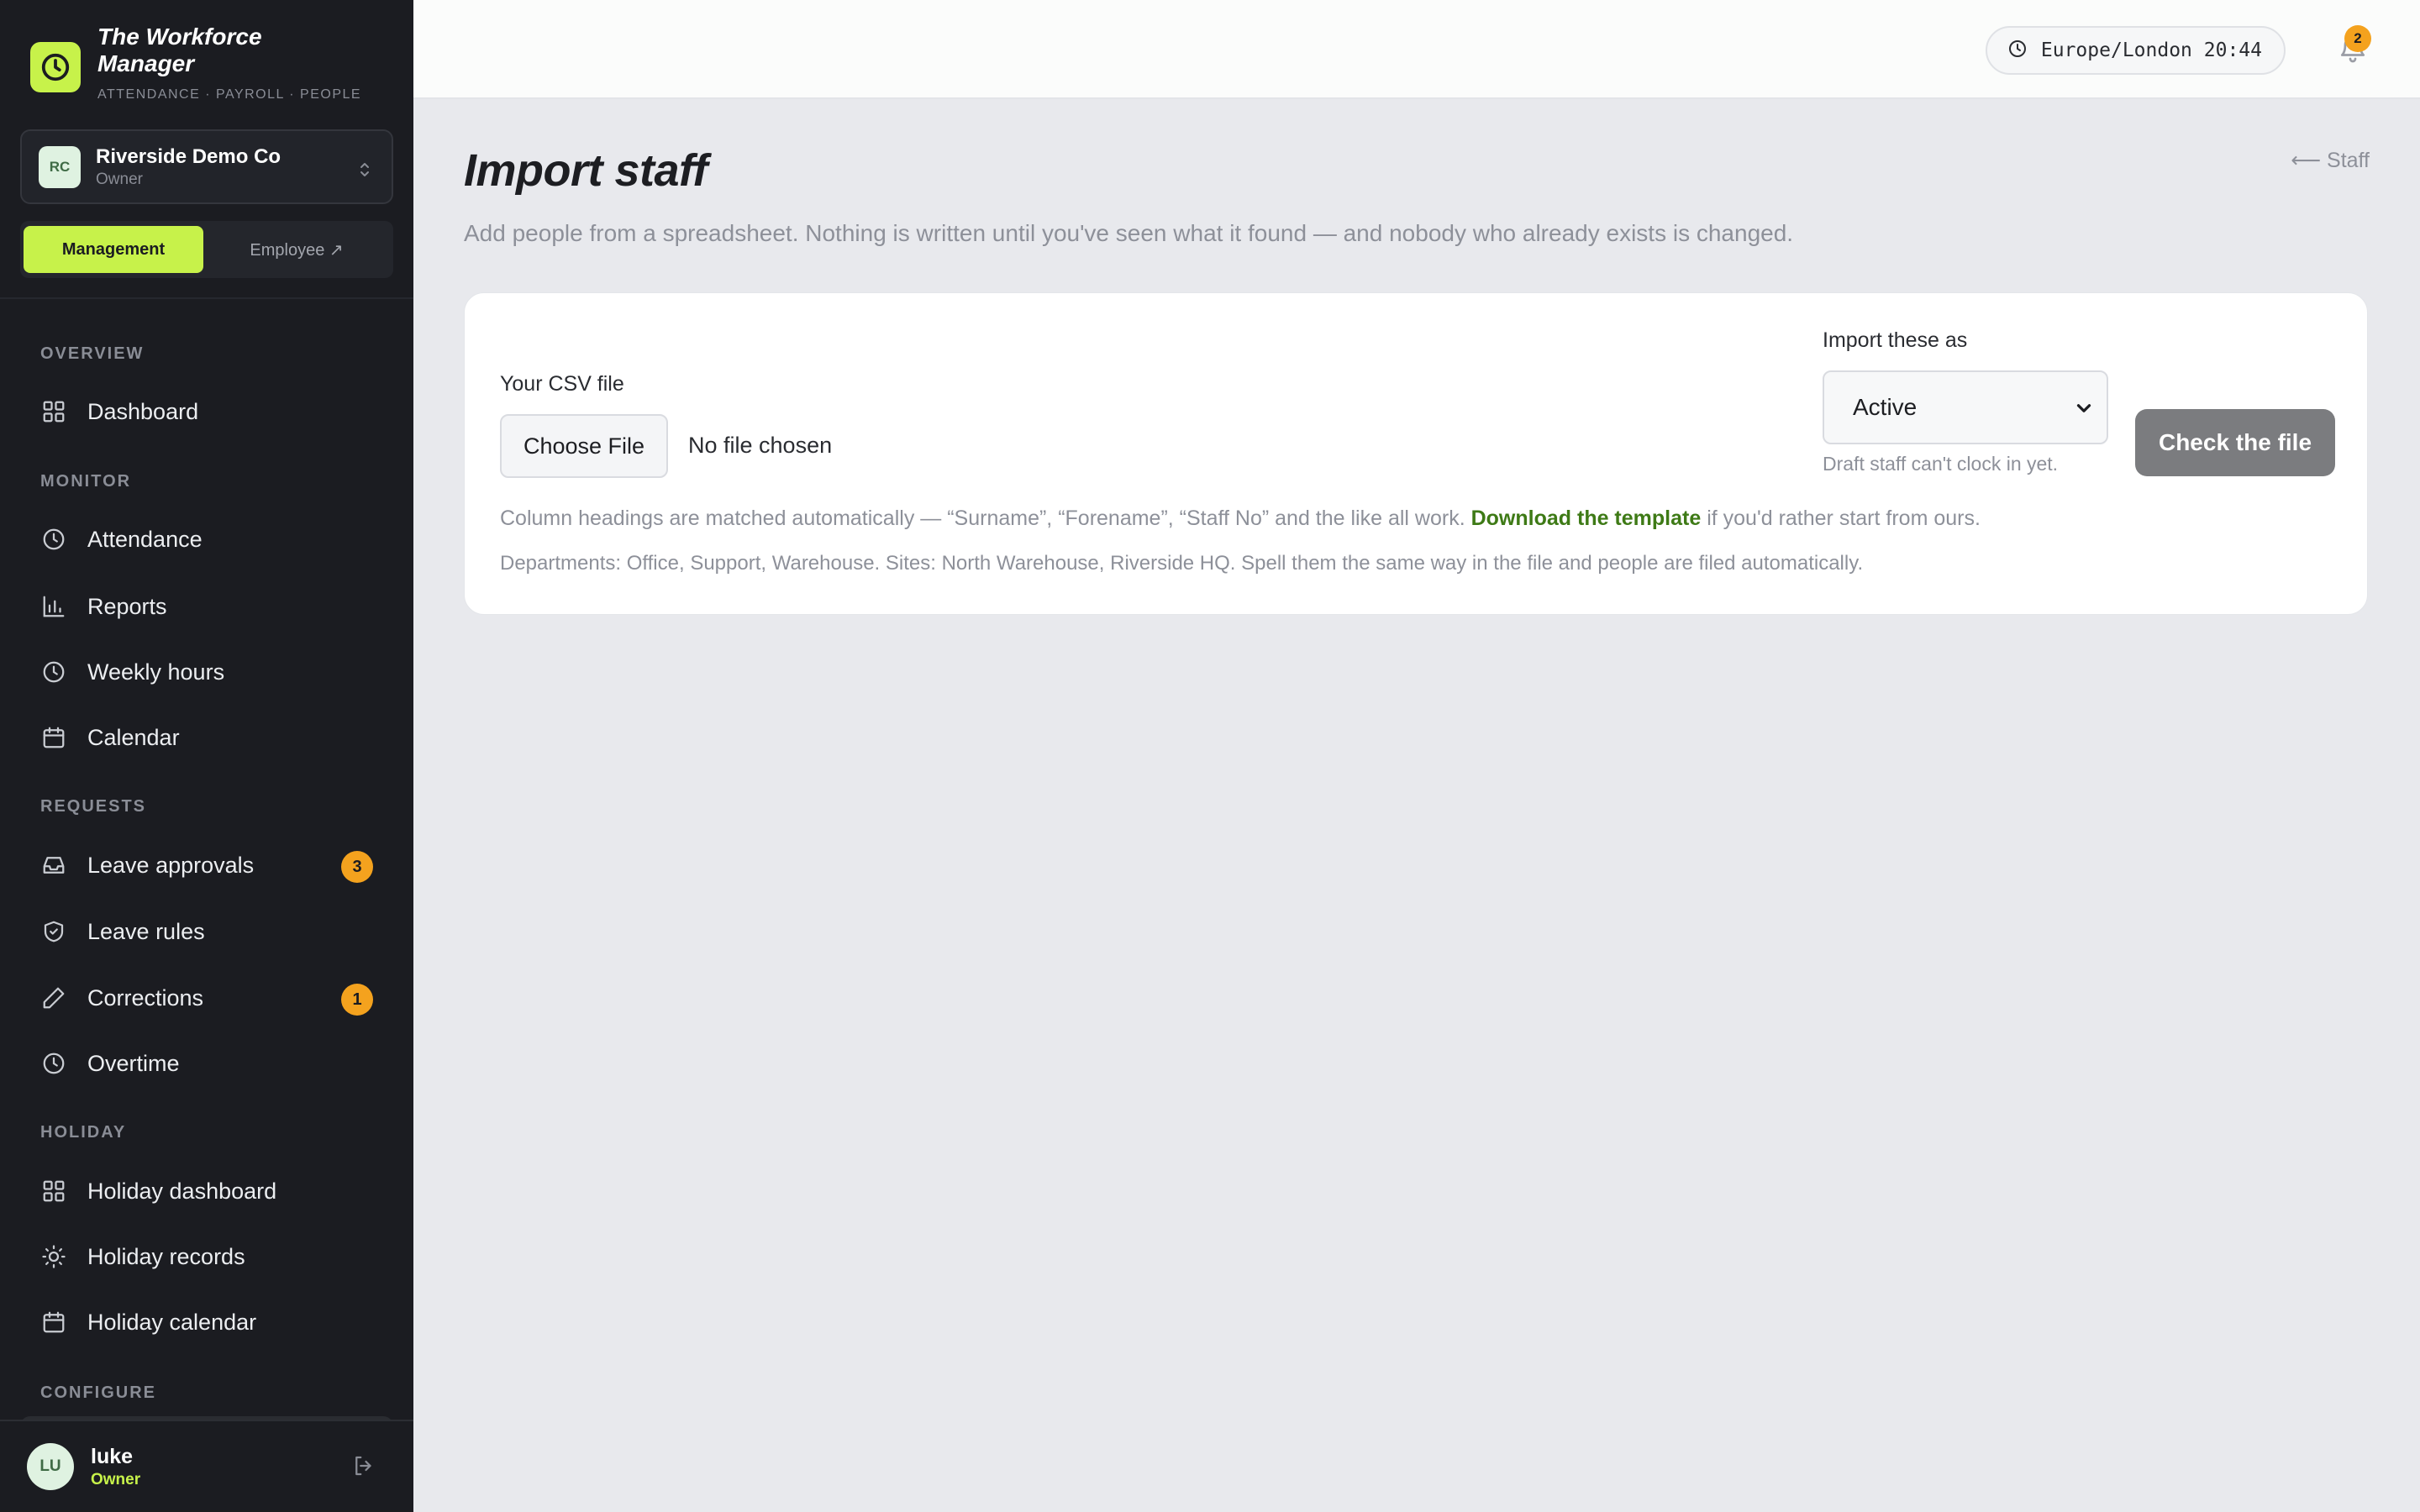  I want to click on sidebar-item-holiday-dashboard: Holiday dashboard, so click(206, 1191).